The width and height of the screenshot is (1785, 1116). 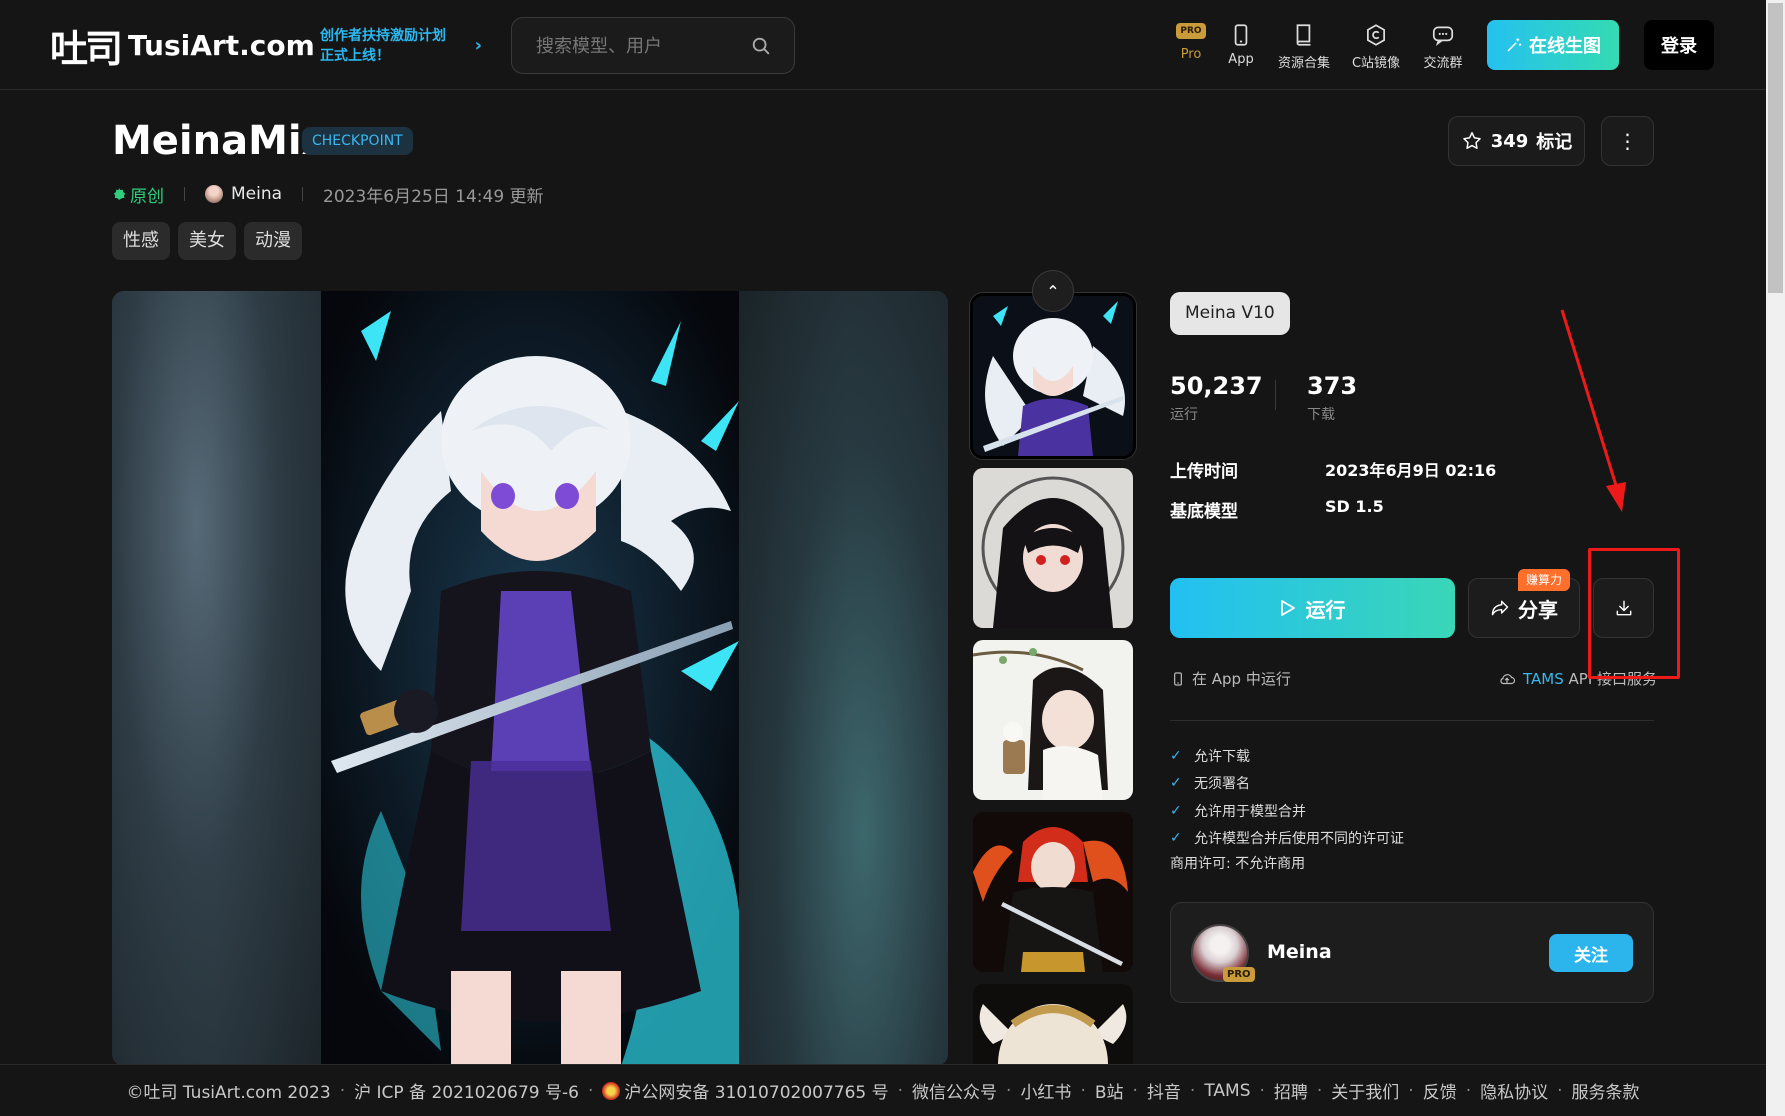 What do you see at coordinates (1303, 63) in the screenshot?
I see `nav-resources-label: 资源合集` at bounding box center [1303, 63].